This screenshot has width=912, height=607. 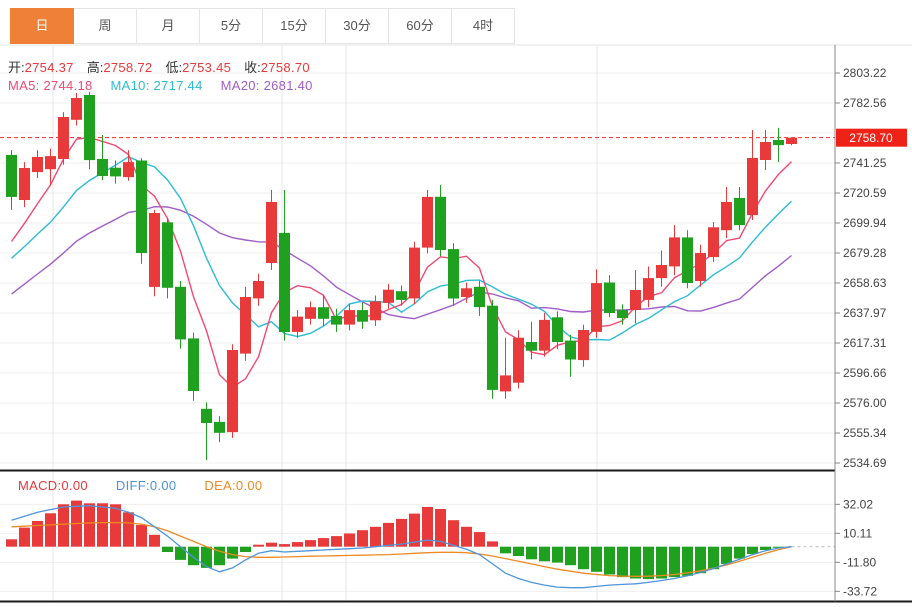 What do you see at coordinates (252, 67) in the screenshot?
I see `ohlc-label: 收:` at bounding box center [252, 67].